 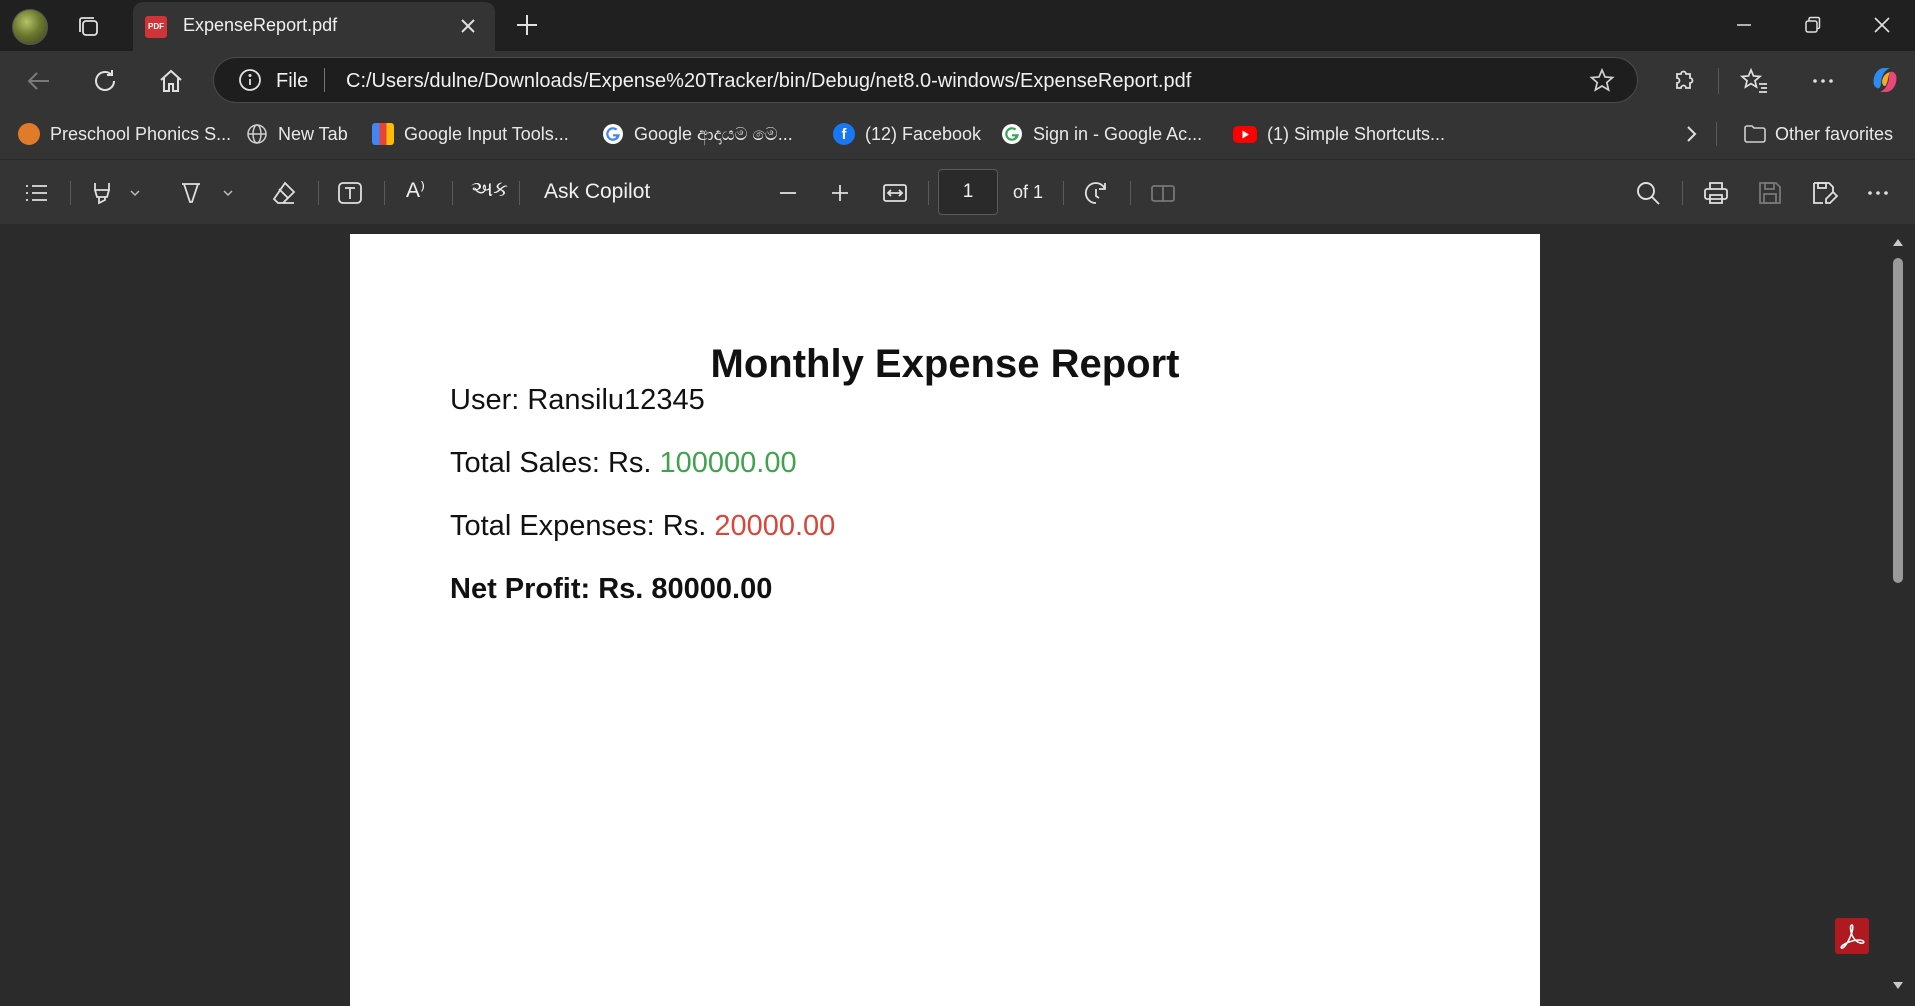 I want to click on vertical-scrollbar-thumb, so click(x=1898, y=420).